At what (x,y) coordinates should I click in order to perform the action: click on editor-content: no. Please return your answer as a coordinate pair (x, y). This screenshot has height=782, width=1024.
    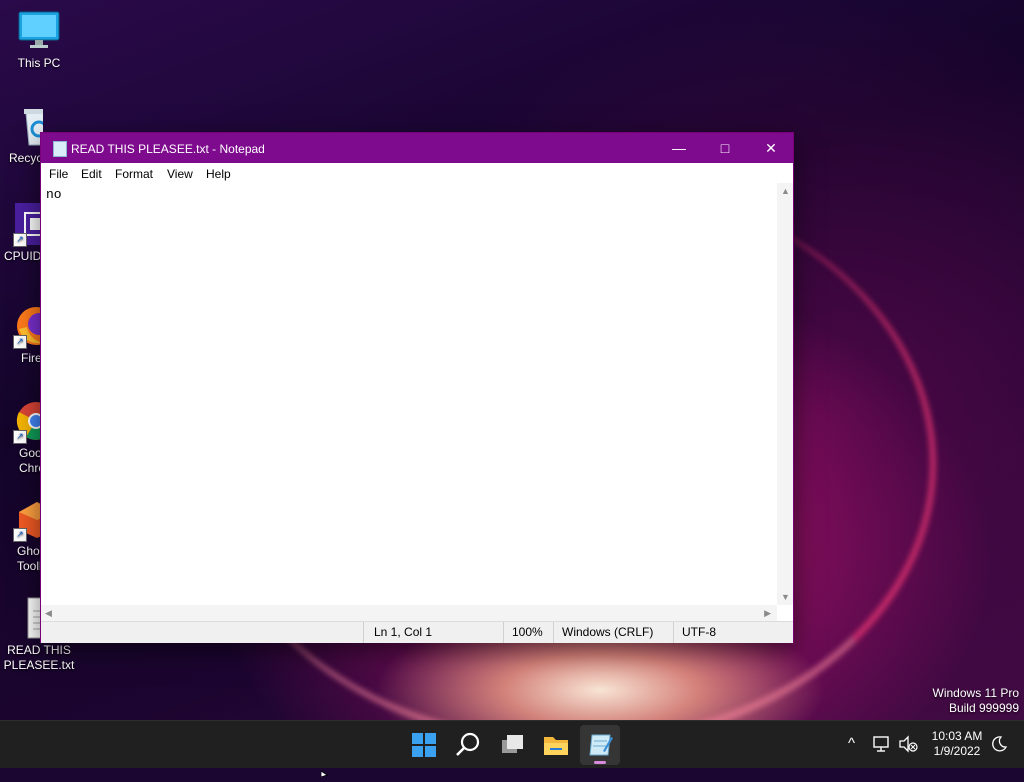
    Looking at the image, I should click on (54, 194).